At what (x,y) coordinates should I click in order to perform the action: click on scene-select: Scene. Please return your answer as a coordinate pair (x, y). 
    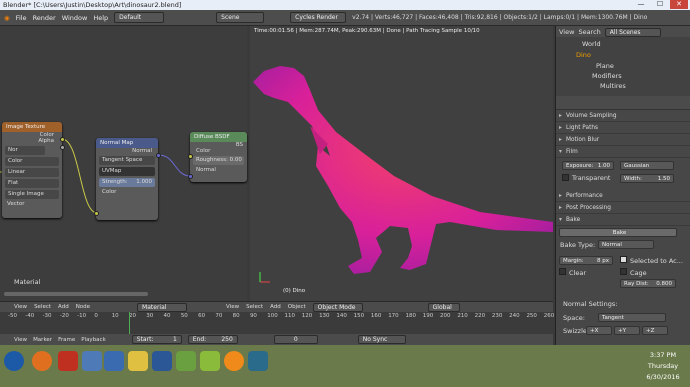
    Looking at the image, I should click on (240, 17).